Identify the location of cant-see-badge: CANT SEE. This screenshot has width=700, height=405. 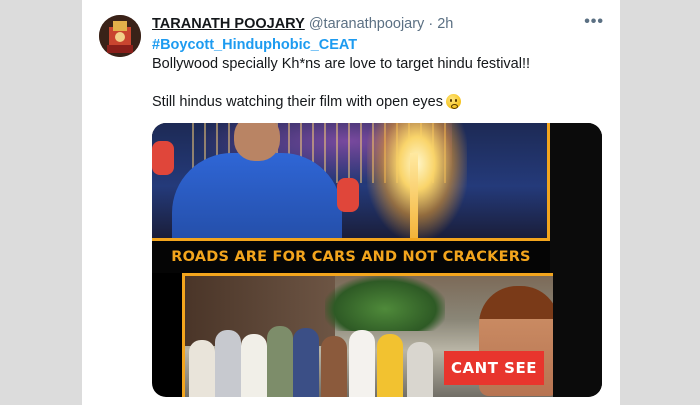
(494, 368).